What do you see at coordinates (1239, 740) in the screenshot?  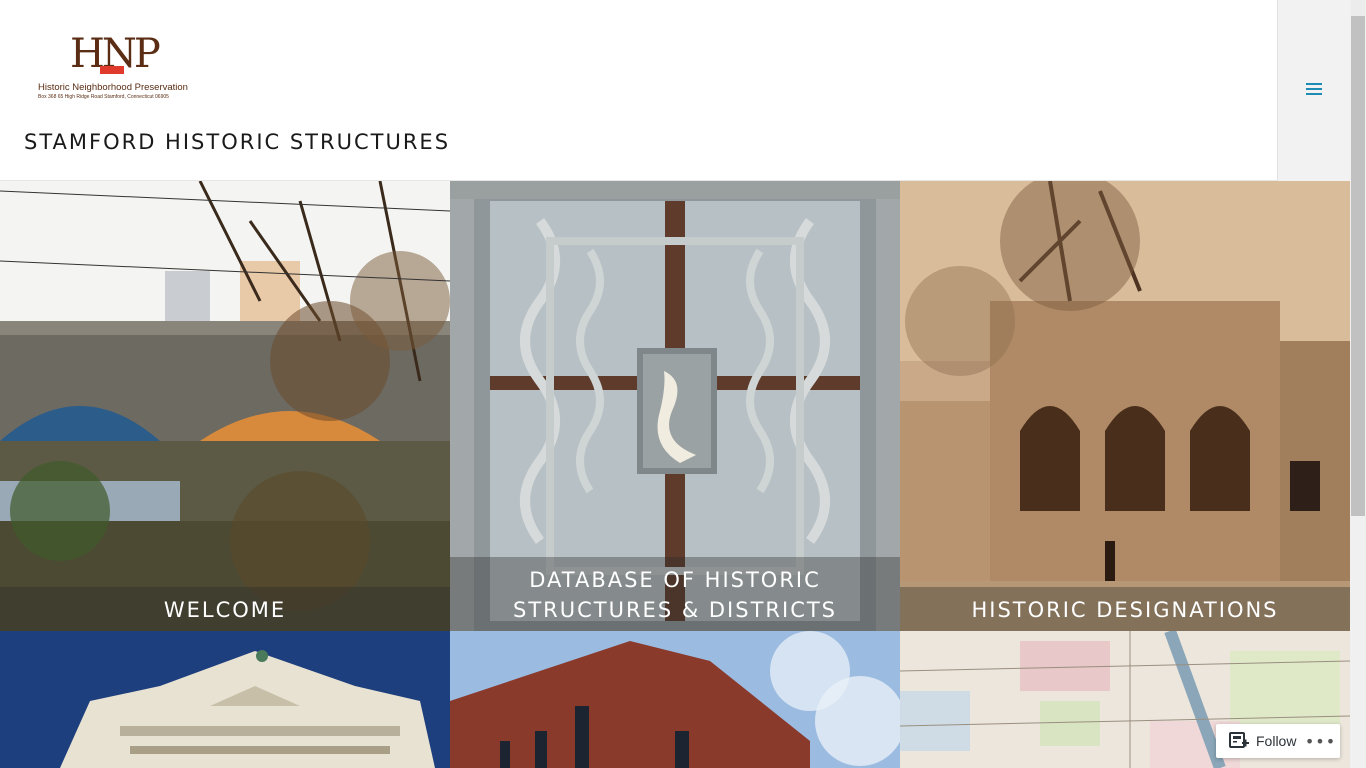 I see `reader-follow-icon` at bounding box center [1239, 740].